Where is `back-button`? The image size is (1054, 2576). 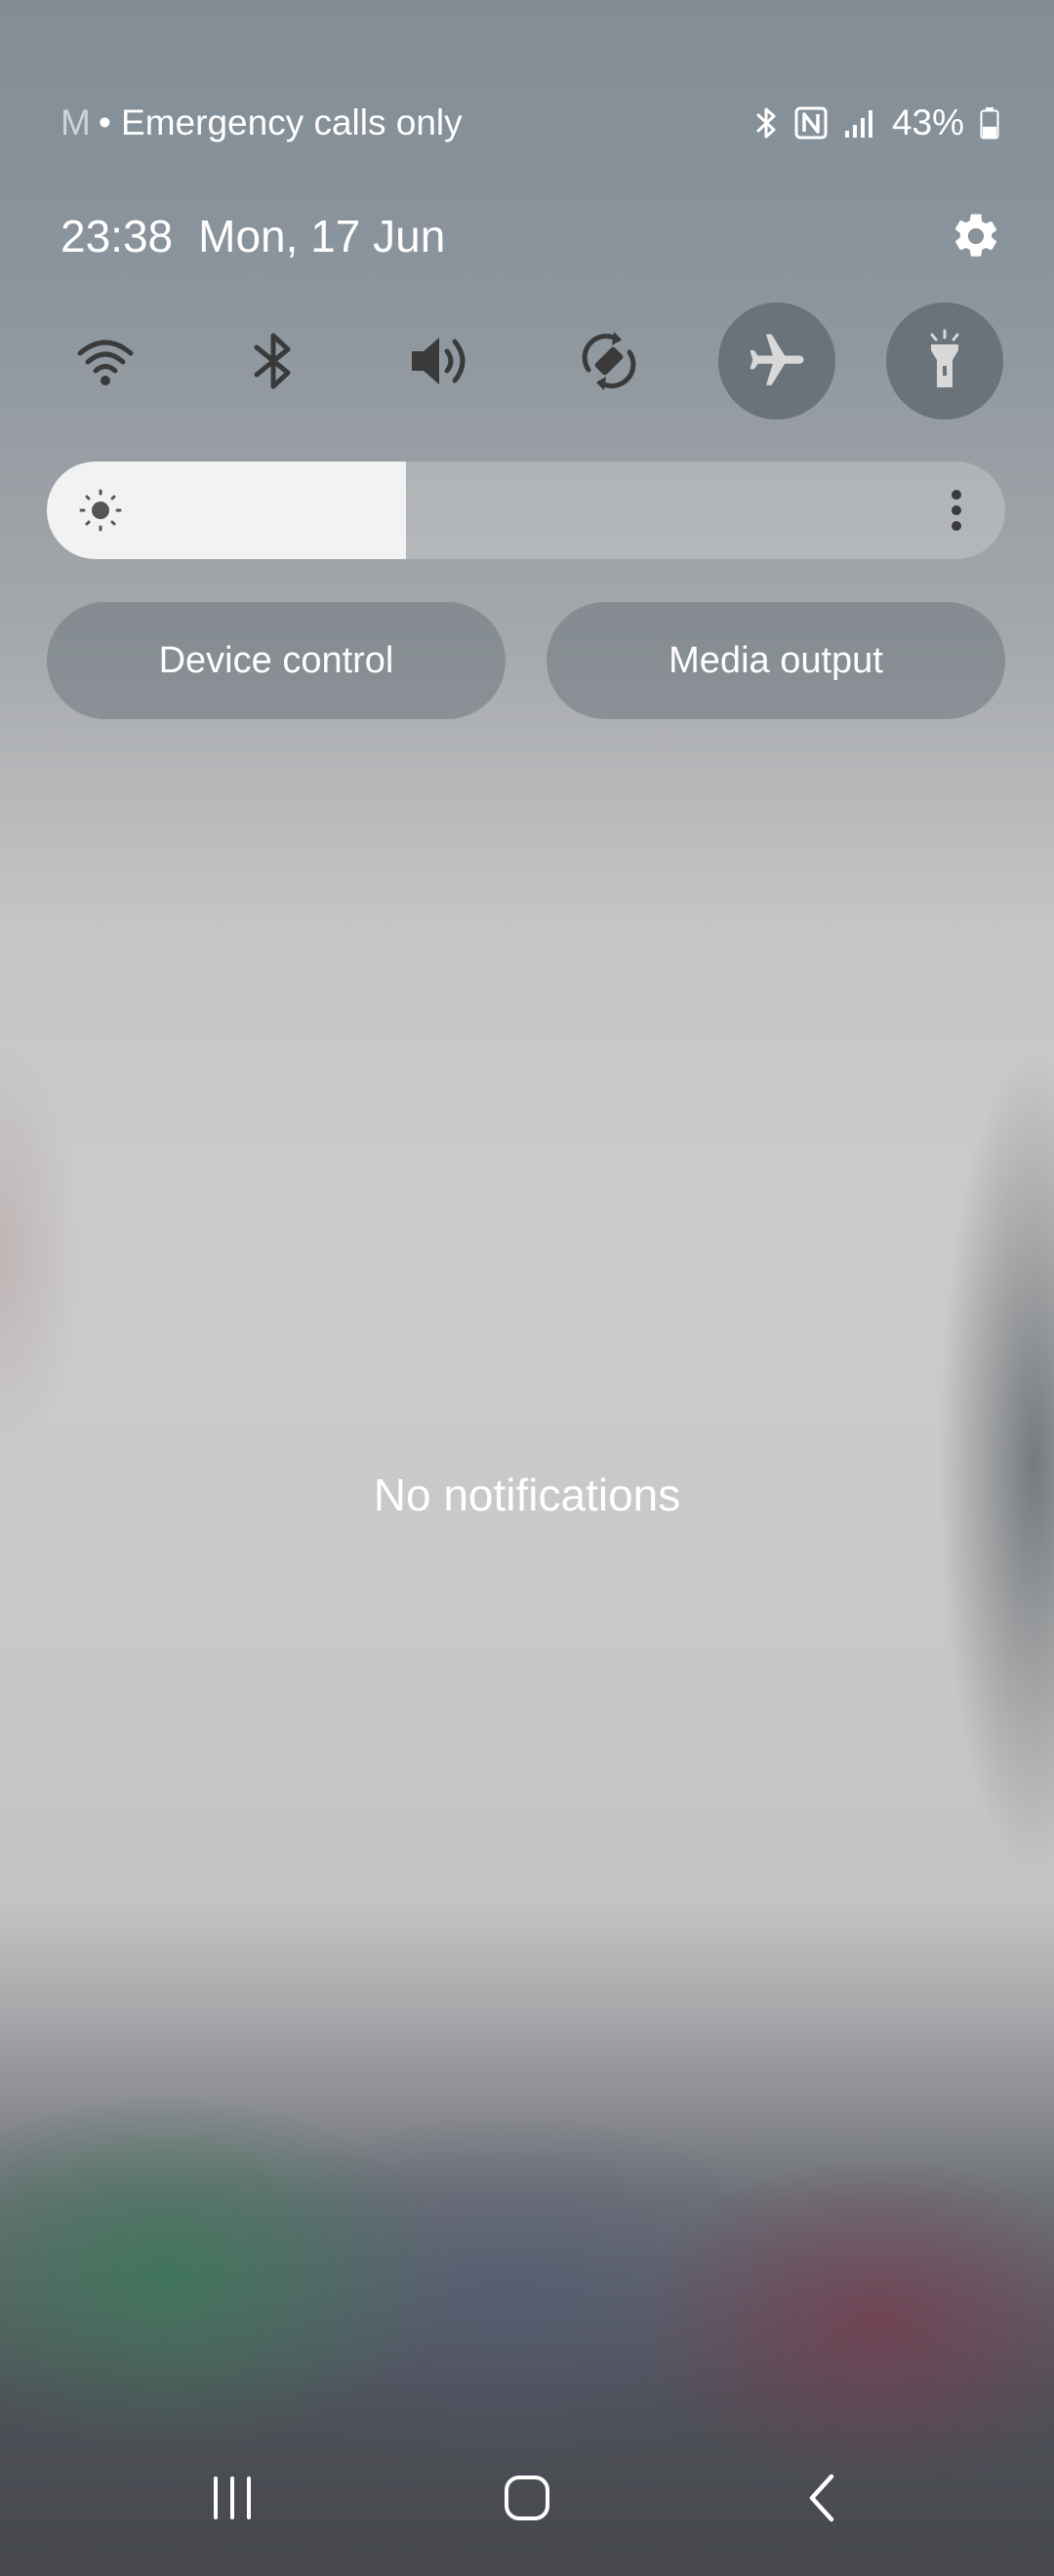 back-button is located at coordinates (822, 2498).